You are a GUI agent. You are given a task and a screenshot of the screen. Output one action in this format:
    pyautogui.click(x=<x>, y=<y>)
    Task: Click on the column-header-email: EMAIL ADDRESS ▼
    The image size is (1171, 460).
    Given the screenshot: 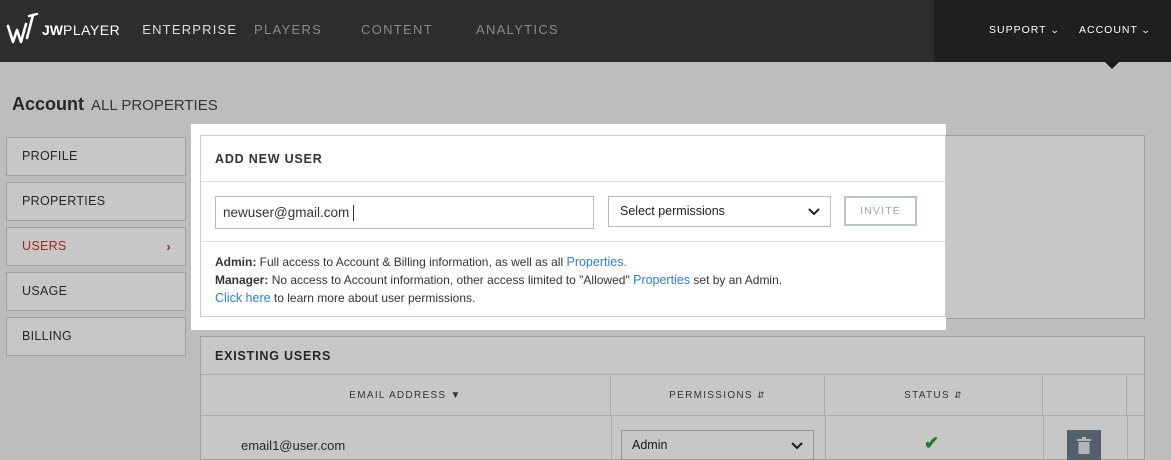 What is the action you would take?
    pyautogui.click(x=406, y=395)
    